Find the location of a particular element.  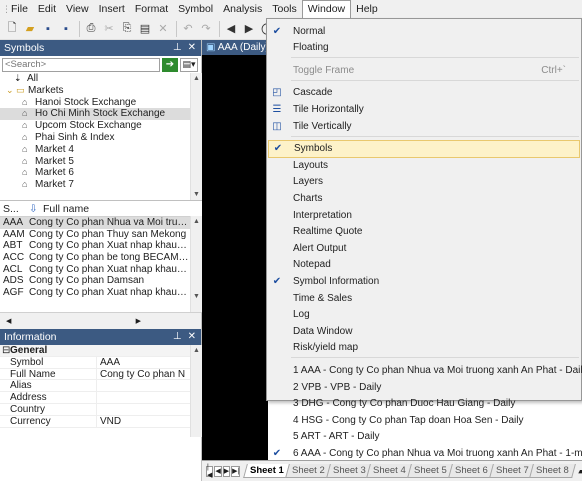

sheet-tab: Sheet 7 is located at coordinates (512, 471).